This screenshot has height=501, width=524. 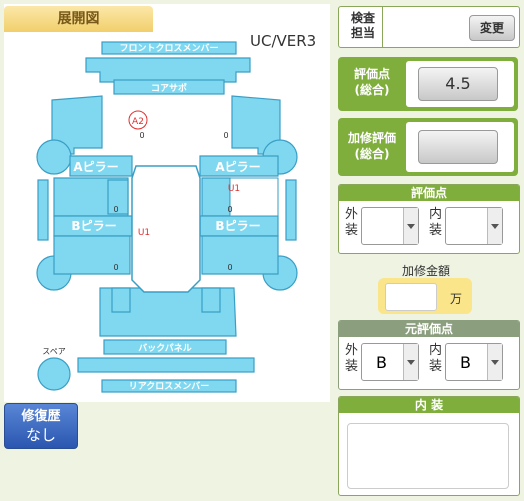 I want to click on back-panel-label: バックパネル, so click(x=165, y=348).